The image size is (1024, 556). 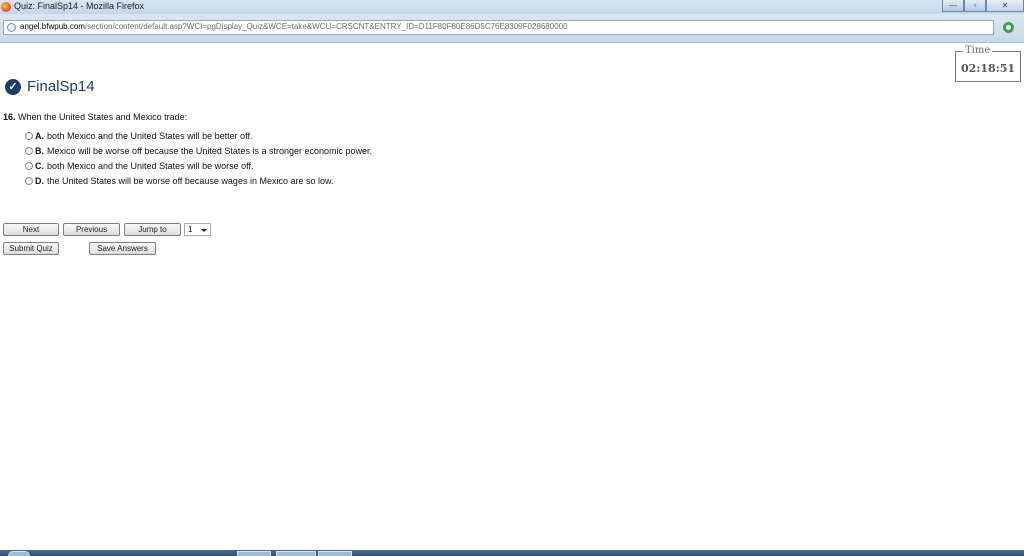 I want to click on jump-to-button: Jump to, so click(x=152, y=229).